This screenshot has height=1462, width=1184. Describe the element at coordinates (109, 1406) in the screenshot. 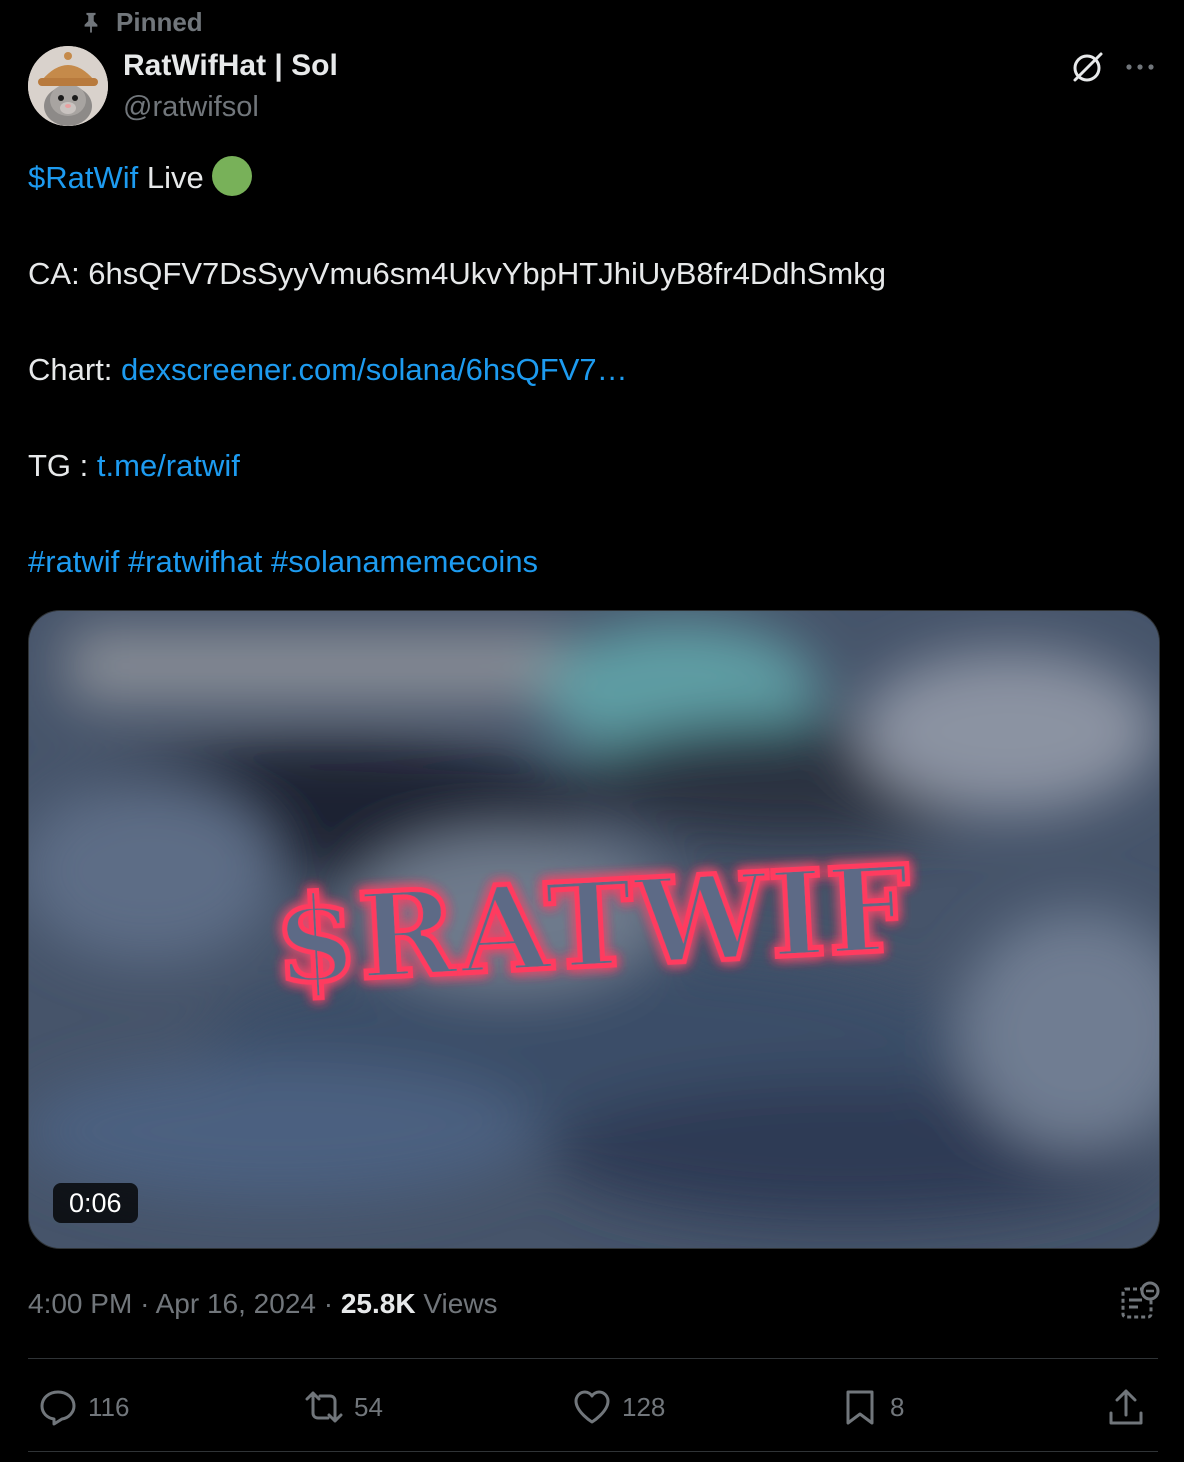

I see `reply-count: 116` at that location.